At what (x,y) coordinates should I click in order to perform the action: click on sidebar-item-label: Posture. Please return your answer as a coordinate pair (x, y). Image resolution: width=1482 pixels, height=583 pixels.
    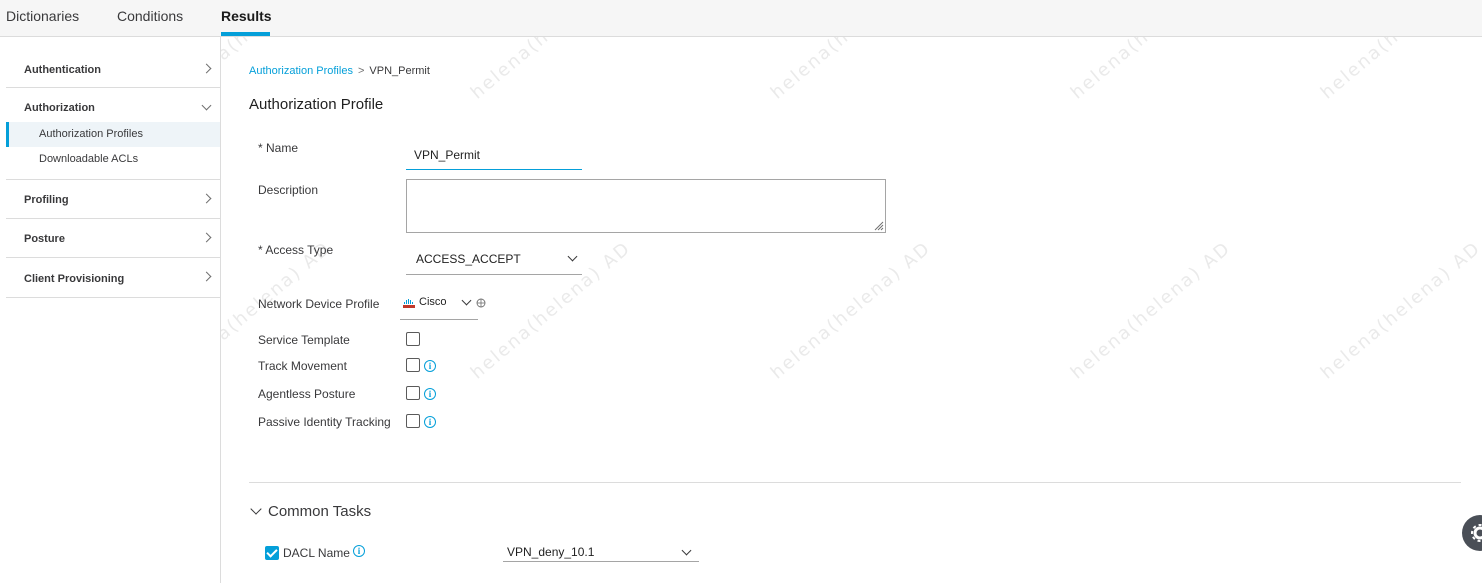
    Looking at the image, I should click on (44, 239).